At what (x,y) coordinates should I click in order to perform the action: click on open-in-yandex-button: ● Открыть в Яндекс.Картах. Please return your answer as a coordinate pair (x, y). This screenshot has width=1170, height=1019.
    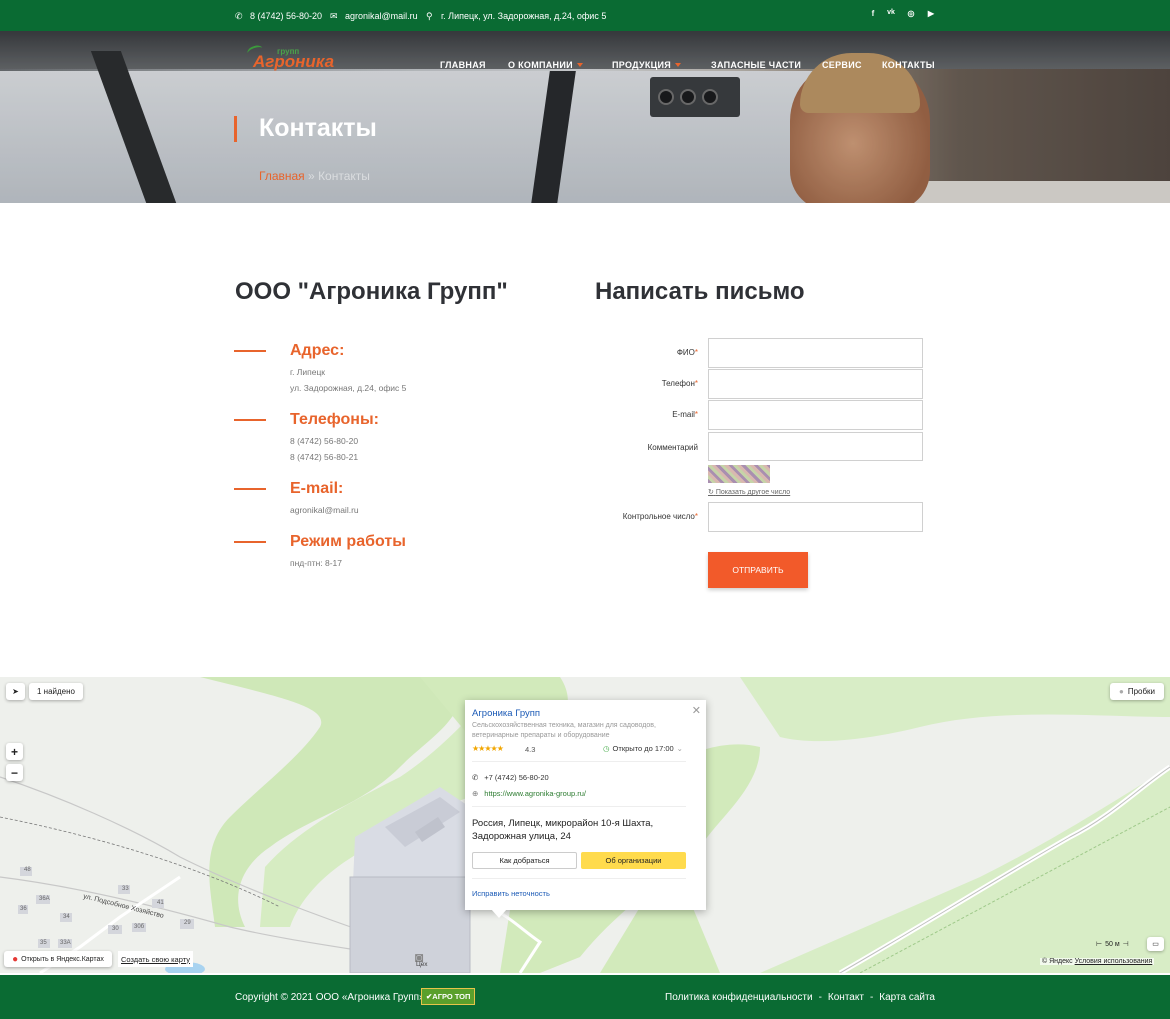
    Looking at the image, I should click on (58, 959).